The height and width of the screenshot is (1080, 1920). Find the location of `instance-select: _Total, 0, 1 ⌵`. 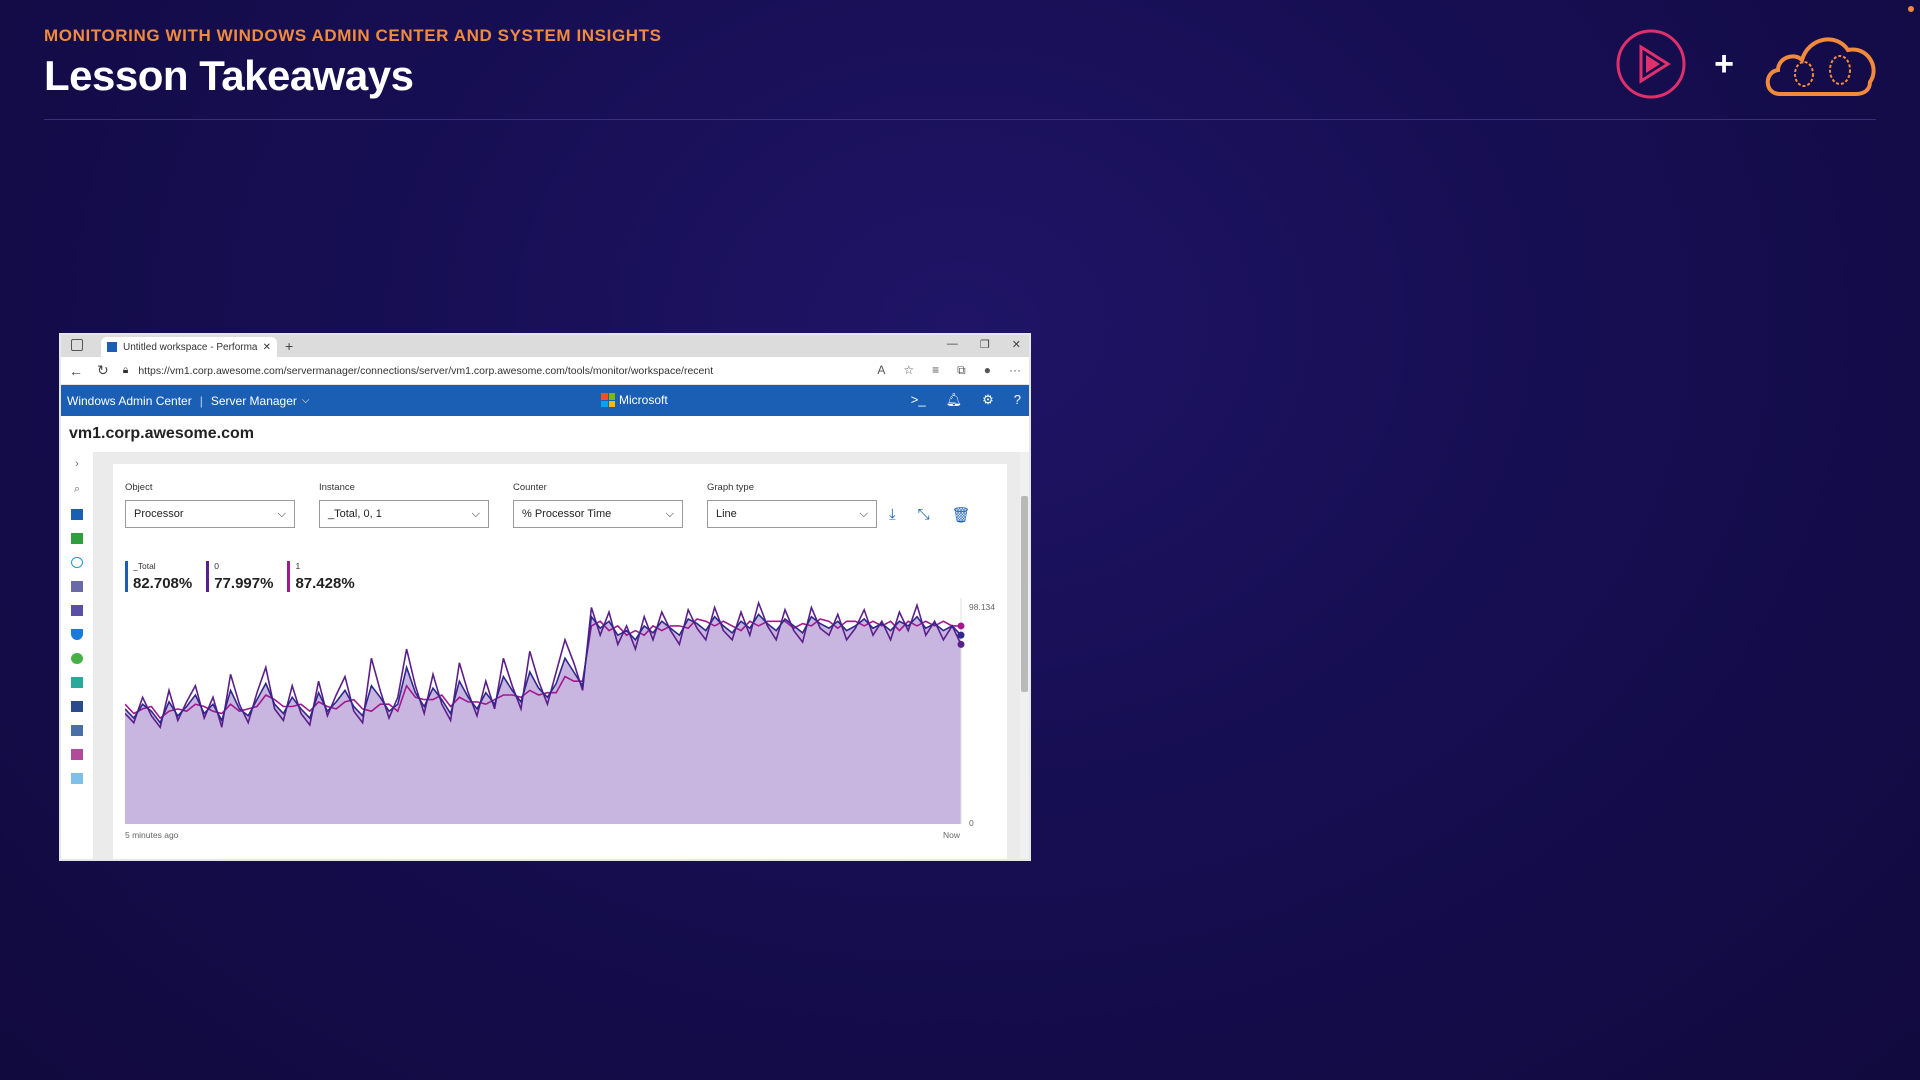

instance-select: _Total, 0, 1 ⌵ is located at coordinates (404, 514).